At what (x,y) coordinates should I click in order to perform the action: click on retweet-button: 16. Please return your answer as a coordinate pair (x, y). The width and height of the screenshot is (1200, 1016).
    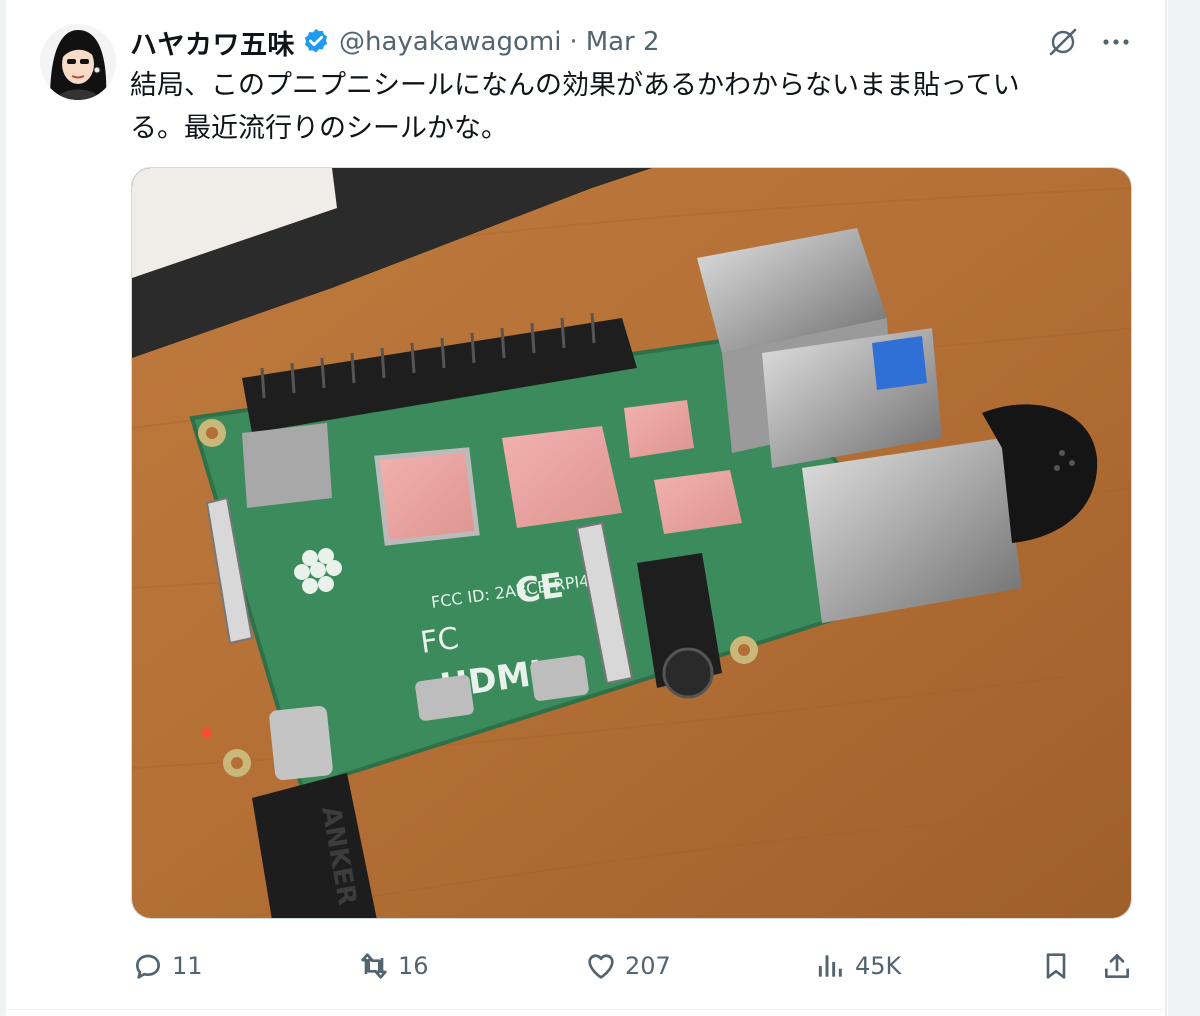
    Looking at the image, I should click on (393, 966).